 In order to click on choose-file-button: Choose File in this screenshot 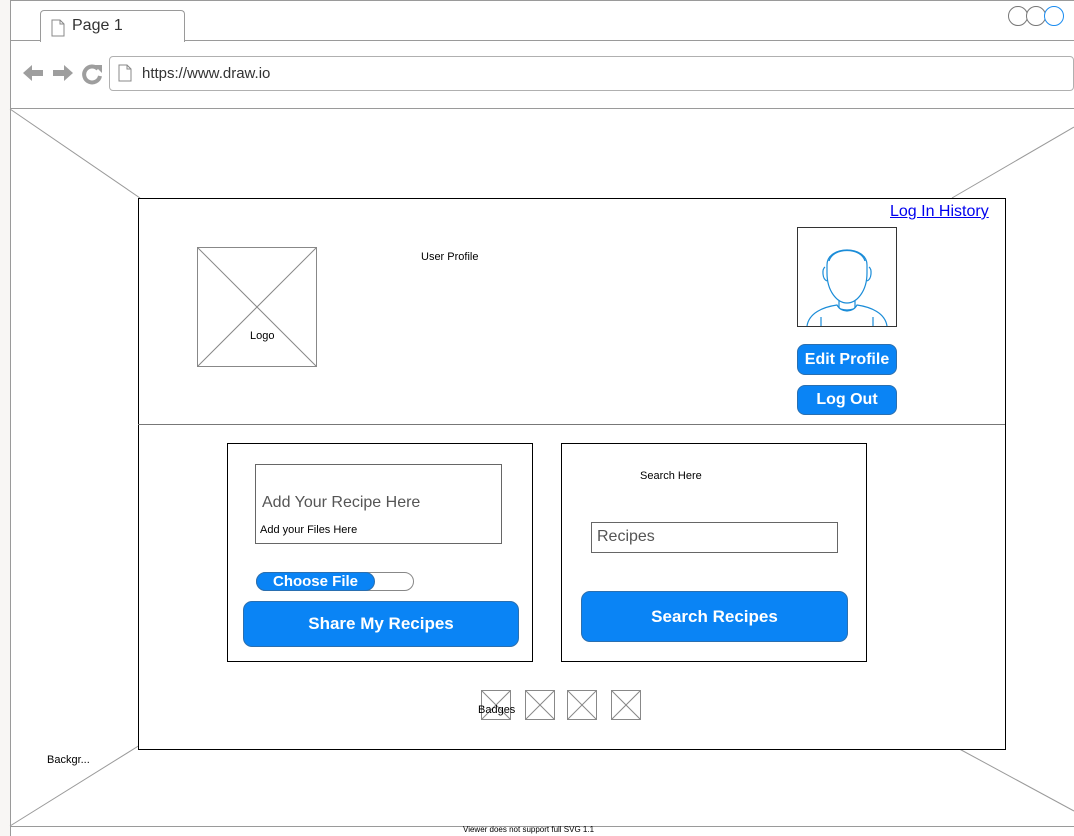, I will do `click(315, 581)`.